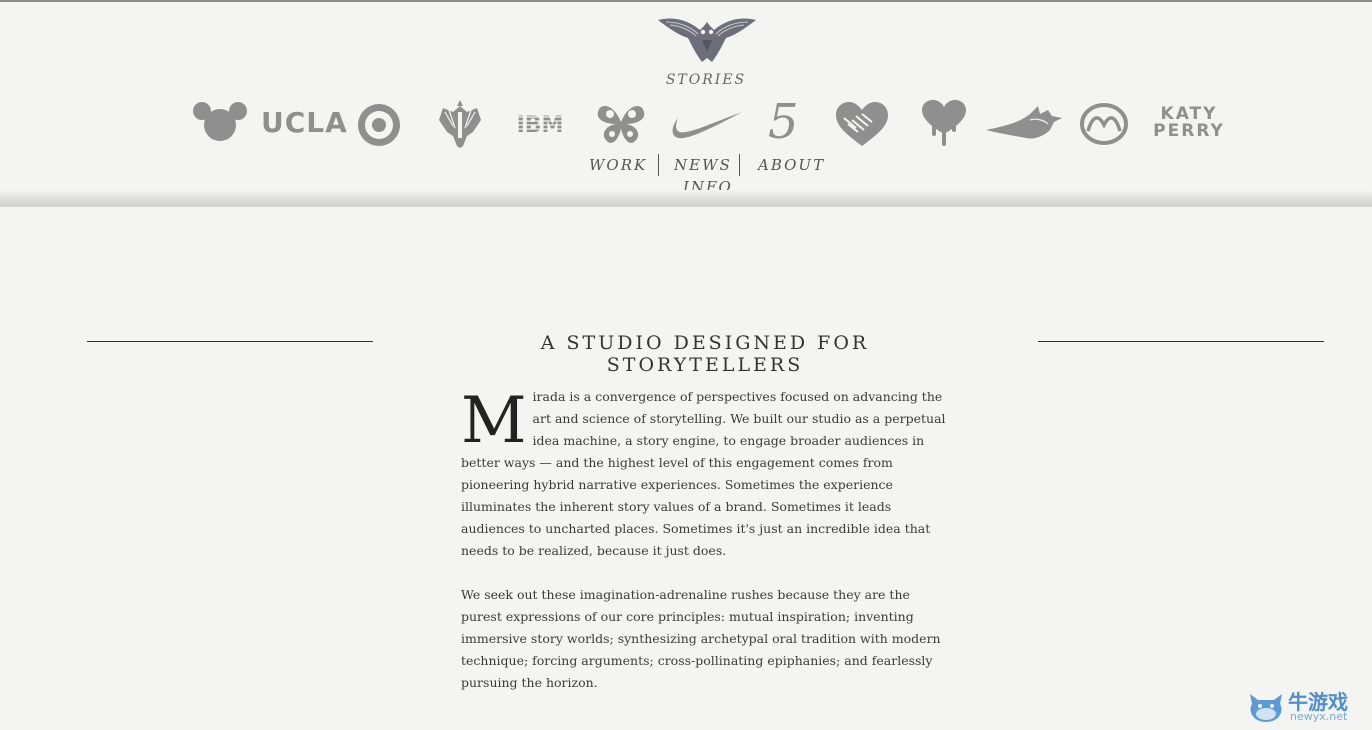 Image resolution: width=1372 pixels, height=730 pixels. What do you see at coordinates (705, 354) in the screenshot?
I see `page-headline: A STUDIO DESIGNED FOR STORYTELLERS` at bounding box center [705, 354].